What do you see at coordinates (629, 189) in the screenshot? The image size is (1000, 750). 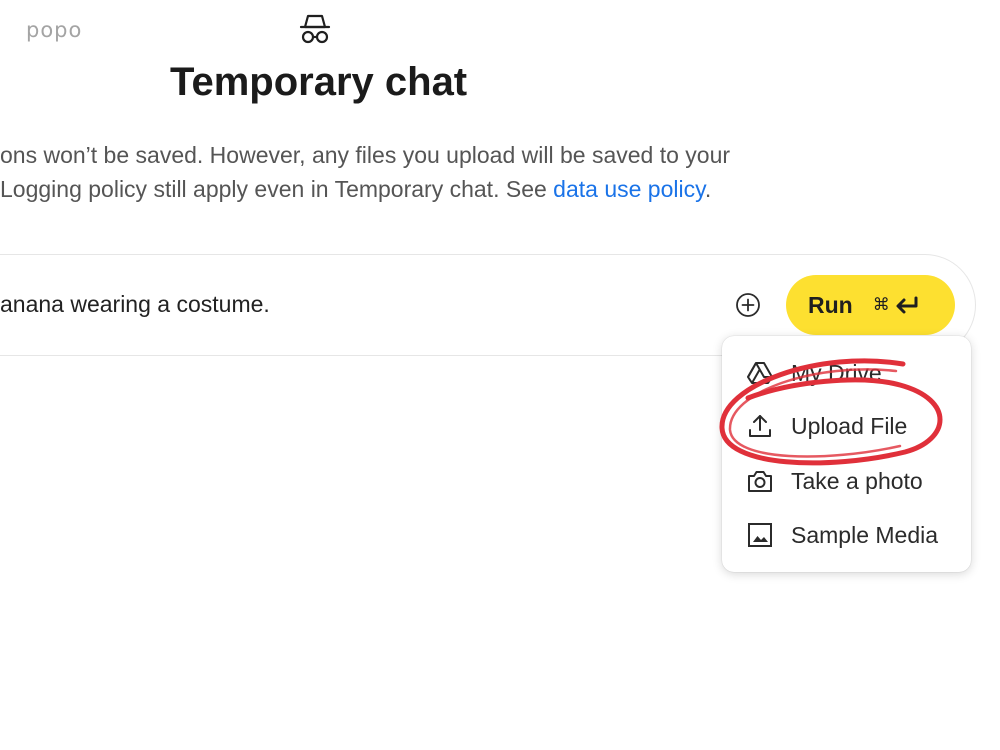 I see `data-use-policy-link: data use policy` at bounding box center [629, 189].